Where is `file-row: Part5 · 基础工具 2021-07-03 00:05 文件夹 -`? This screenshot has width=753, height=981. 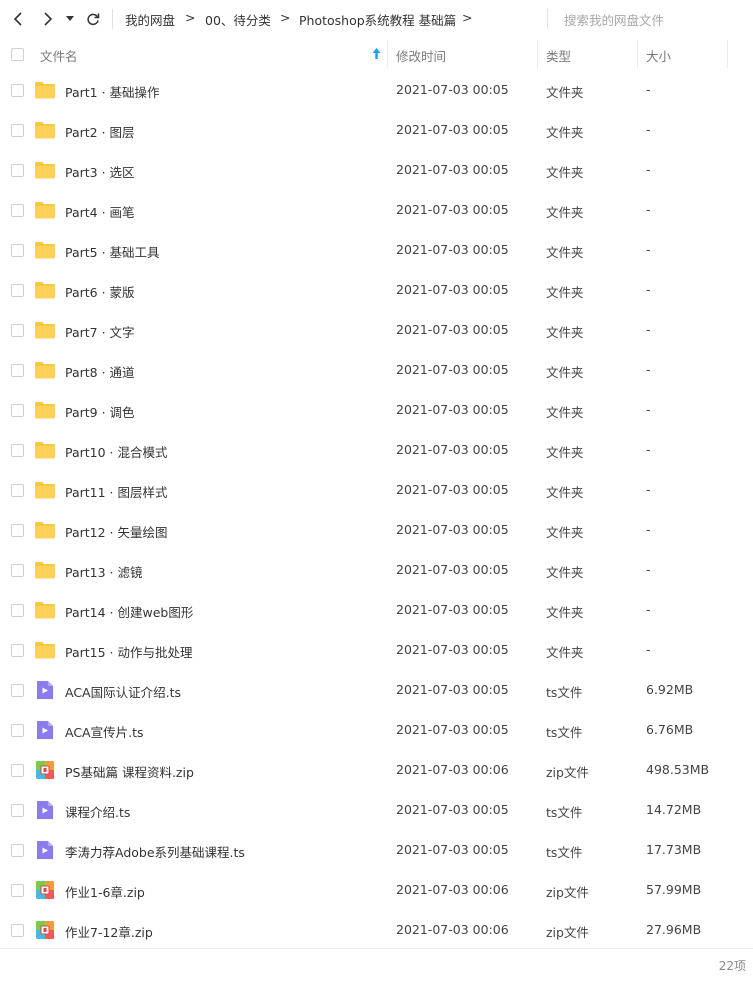
file-row: Part5 · 基础工具 2021-07-03 00:05 文件夹 - is located at coordinates (376, 250).